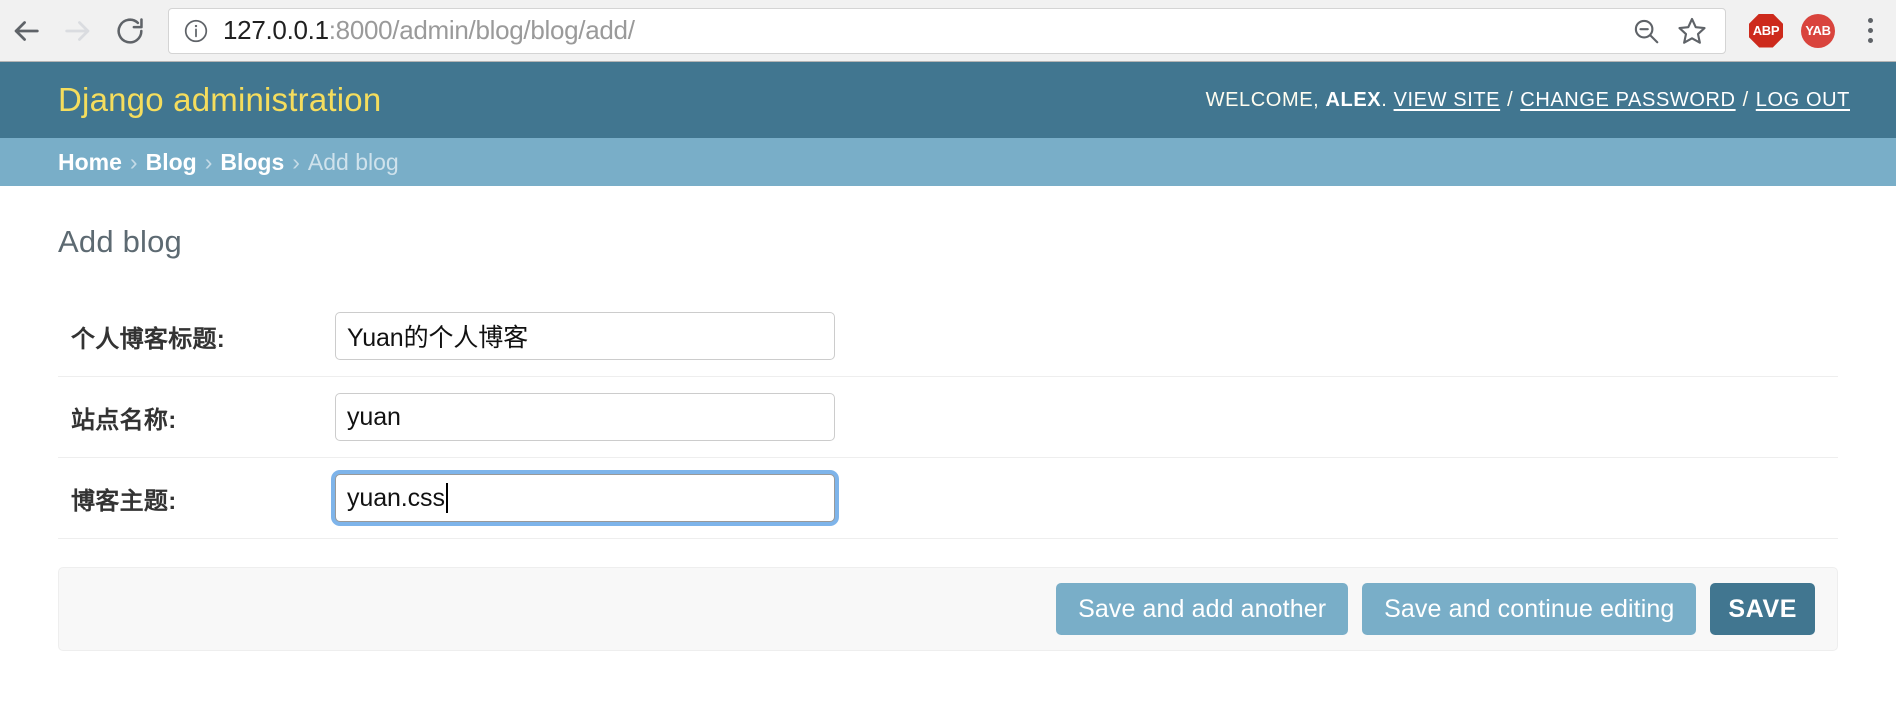  I want to click on extension-yab-icon: YAB, so click(1818, 31).